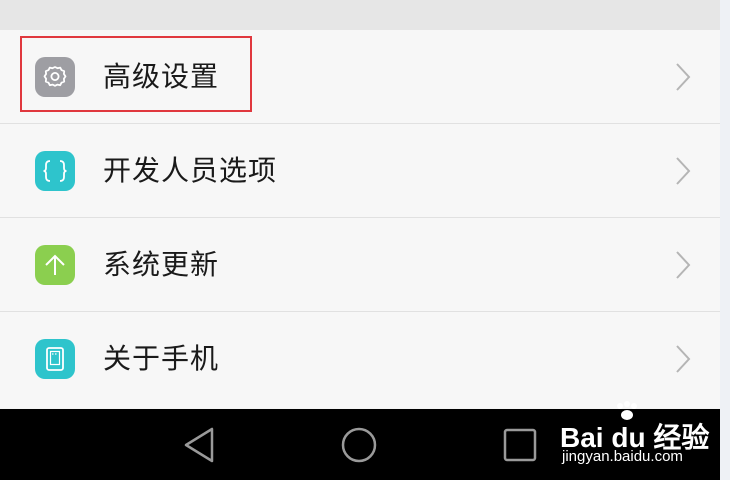 Image resolution: width=730 pixels, height=480 pixels. I want to click on settings-item-label: 开发人员选项, so click(190, 170).